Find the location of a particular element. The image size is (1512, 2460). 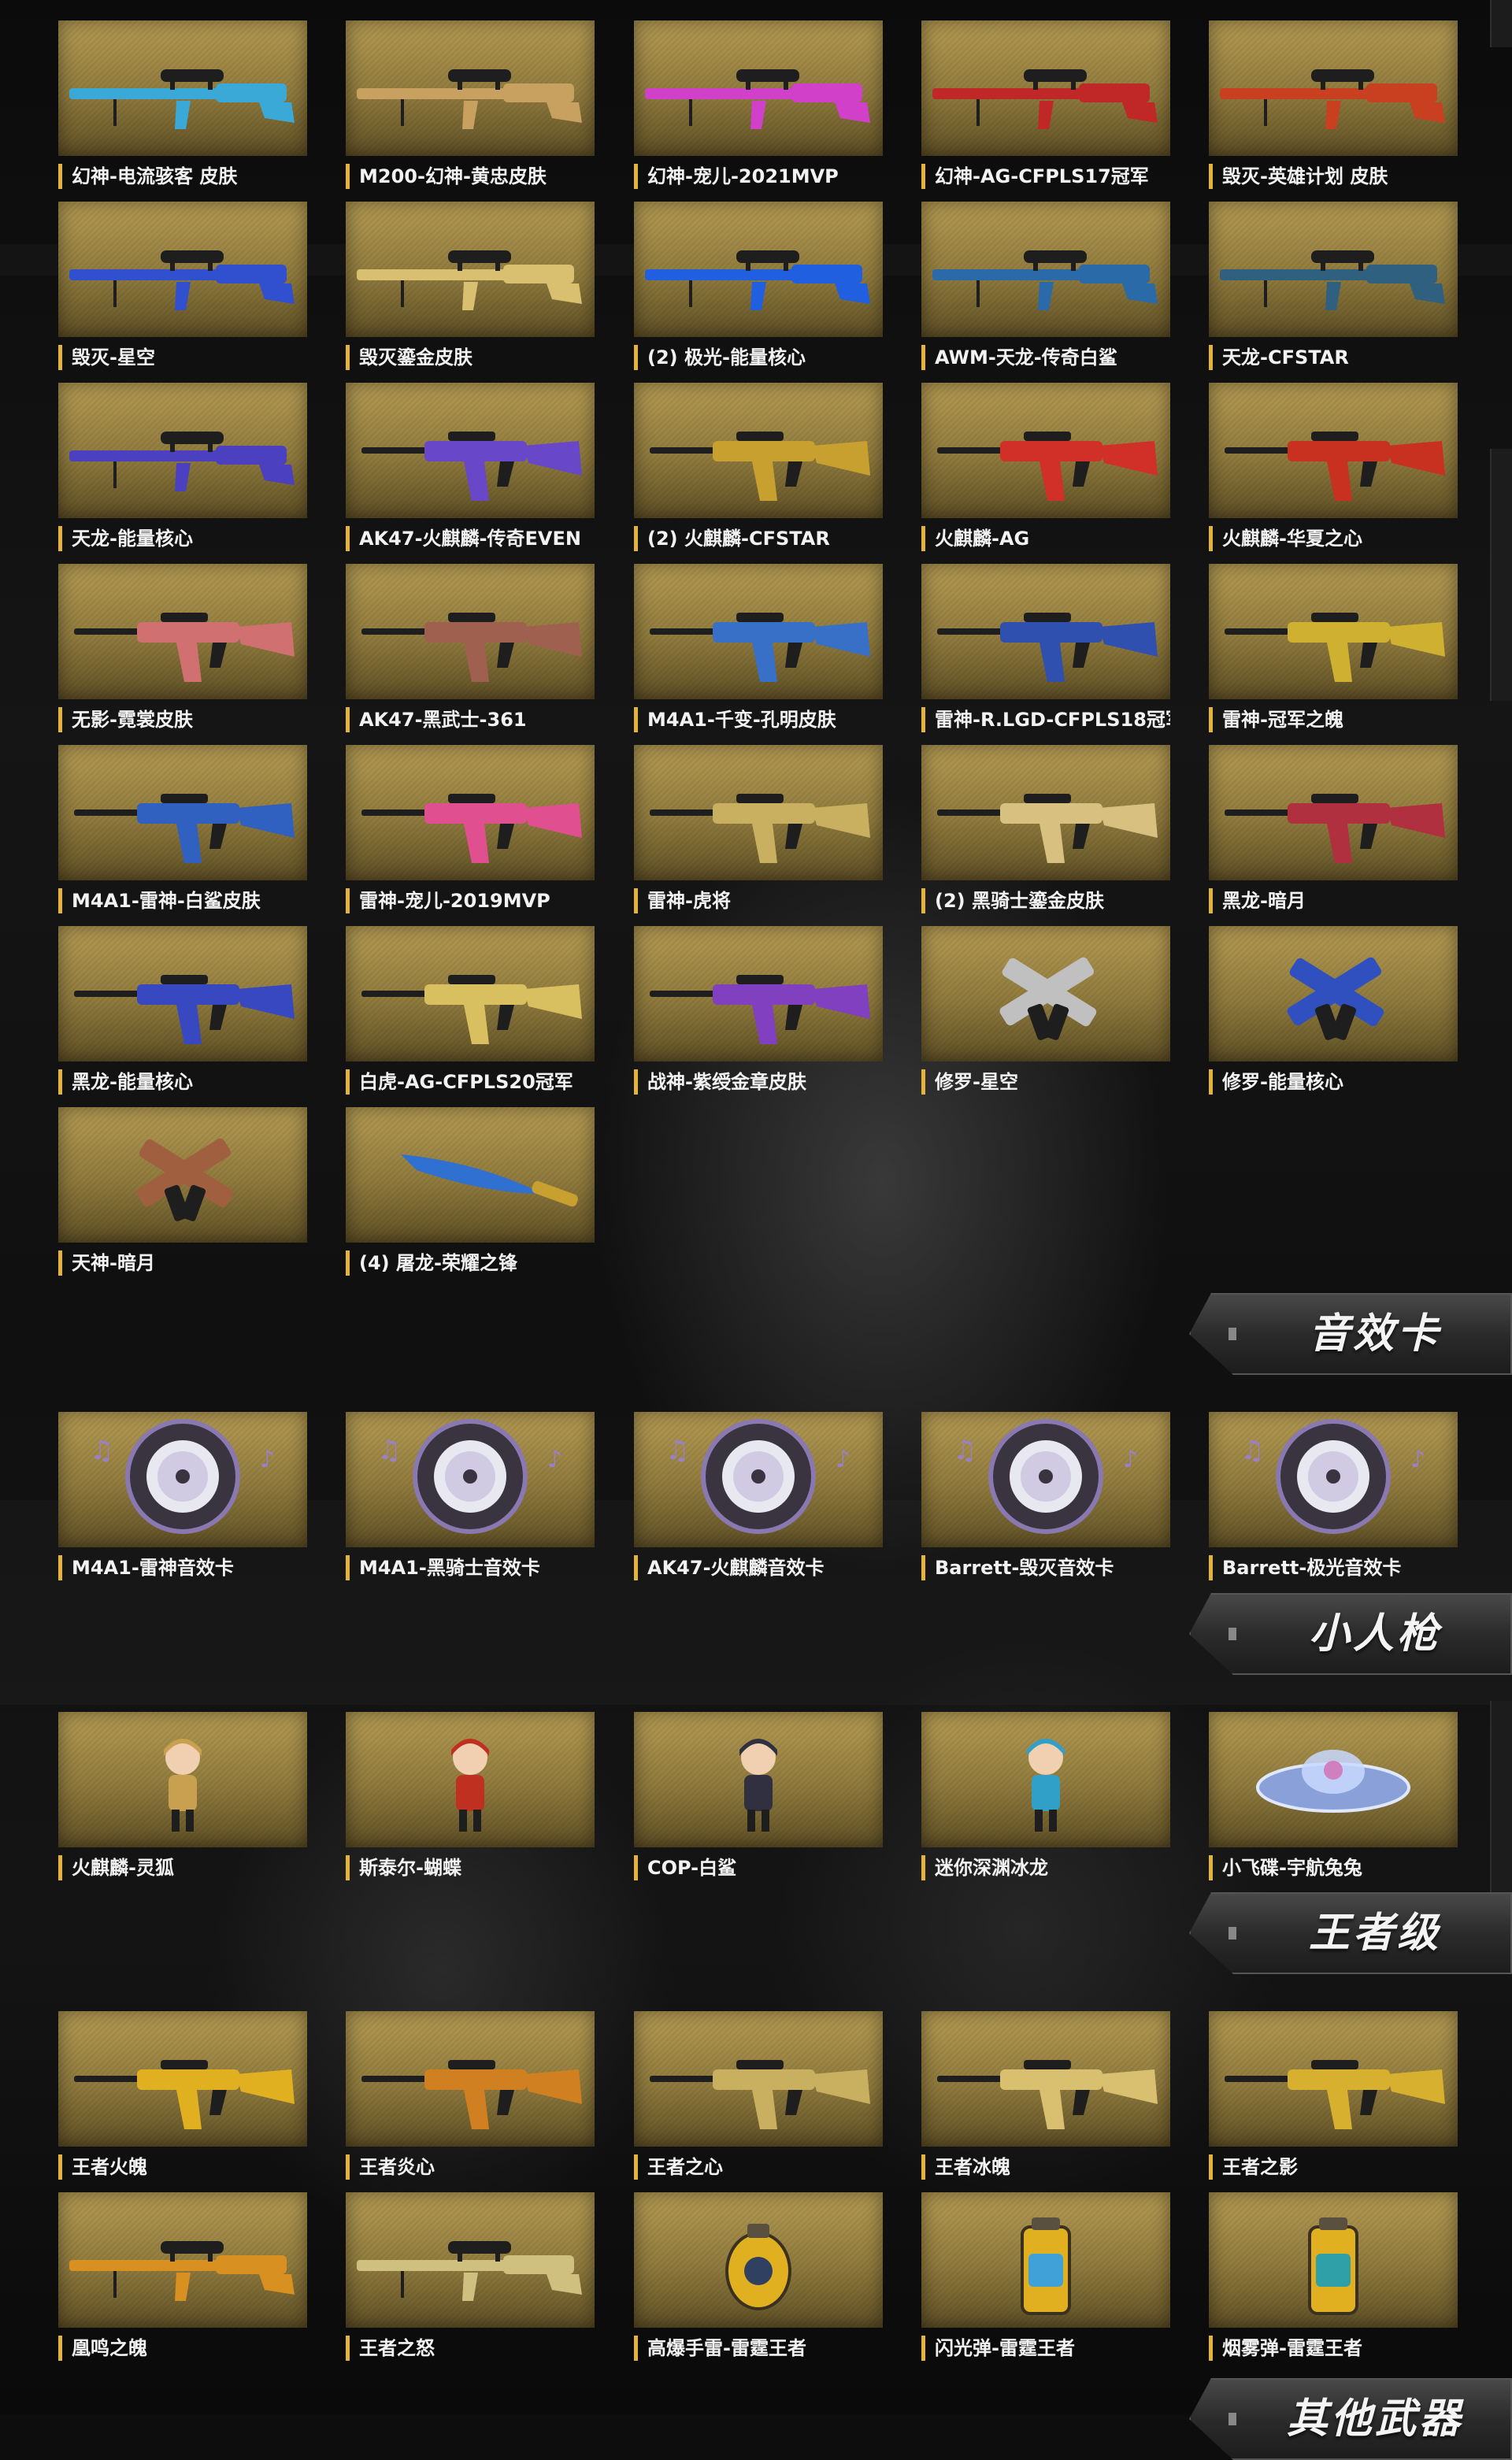

item-label: 雷神-R.LGD-CFPLS18冠军 is located at coordinates (1045, 720).